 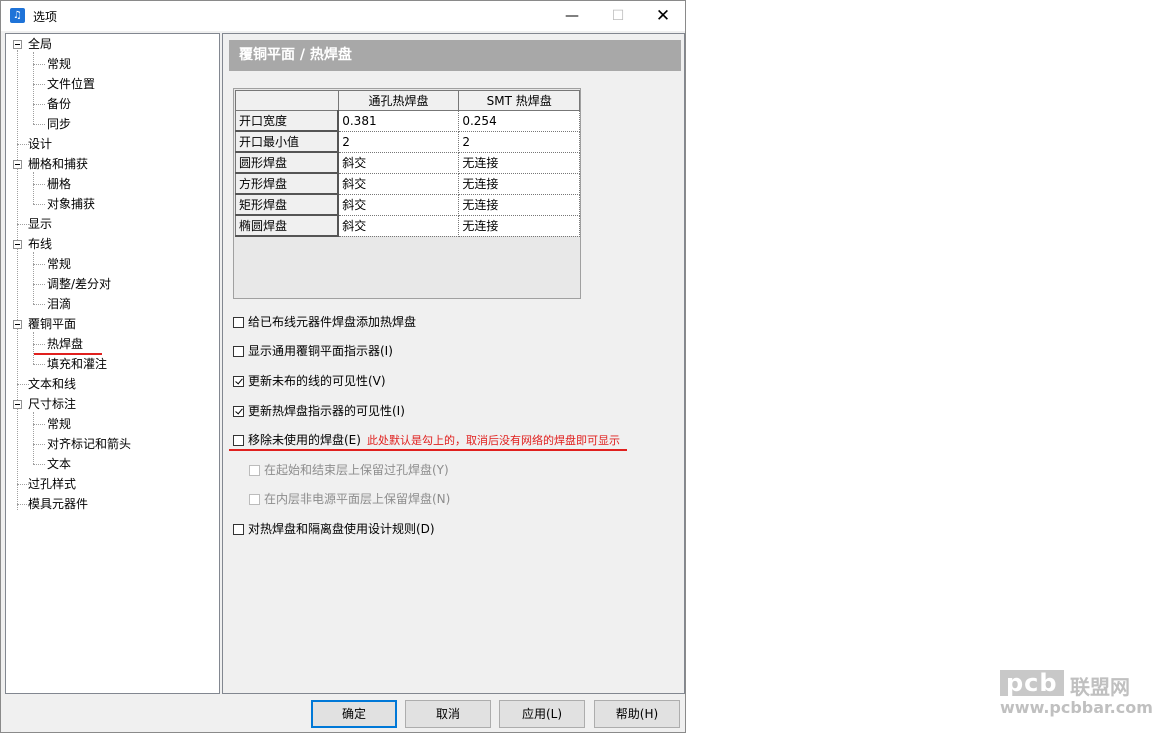 What do you see at coordinates (343, 16) in the screenshot?
I see `title-bar: ♫ 选项 — ☐ ✕` at bounding box center [343, 16].